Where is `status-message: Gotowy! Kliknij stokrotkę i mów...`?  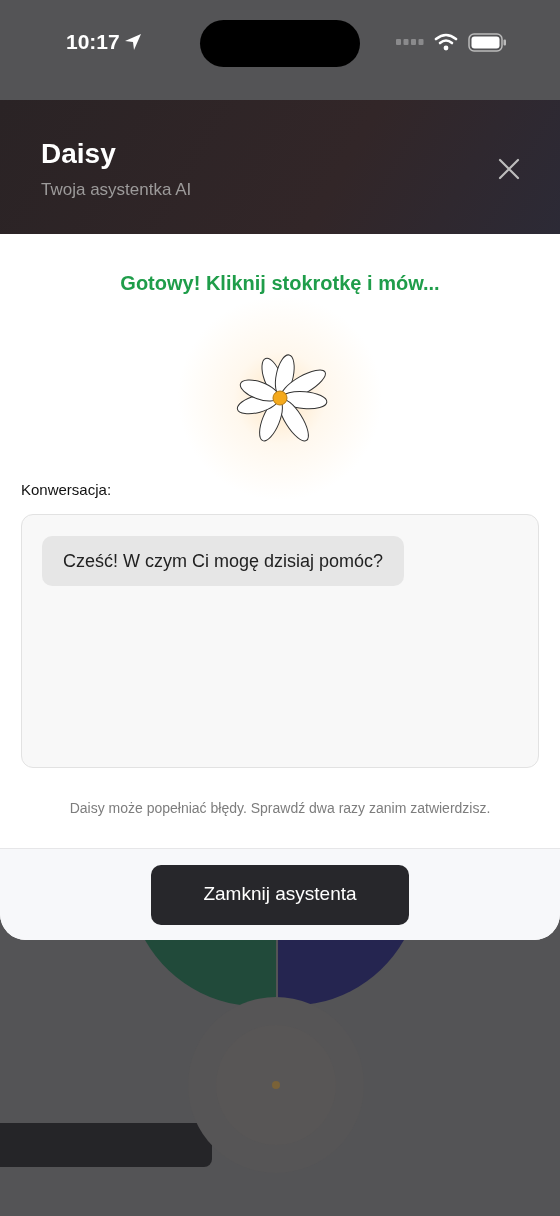
status-message: Gotowy! Kliknij stokrotkę i mów... is located at coordinates (280, 283).